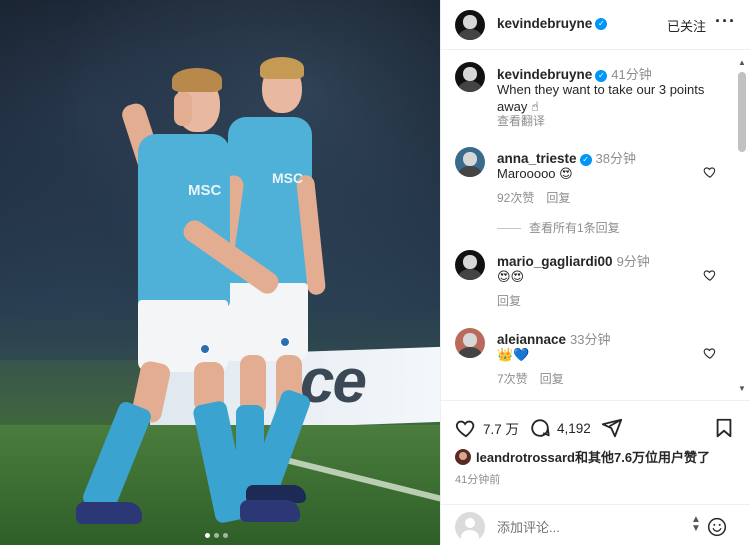  I want to click on scrollbar-thumb, so click(742, 112).